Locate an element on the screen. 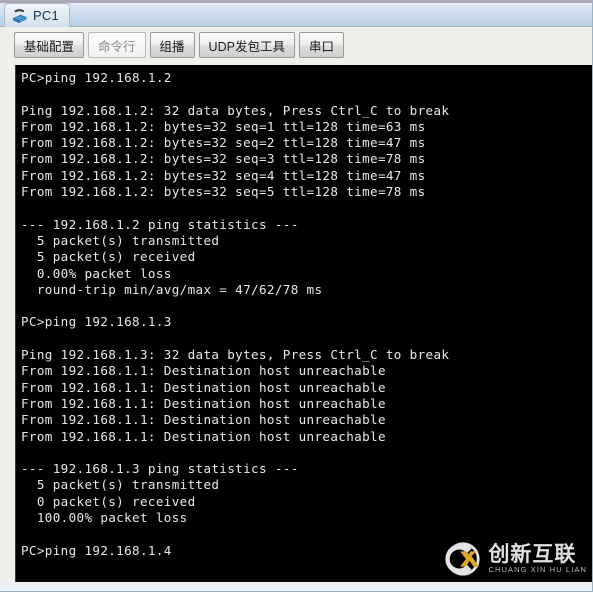 The height and width of the screenshot is (592, 593). terminal-line: 0 packet(s) received is located at coordinates (108, 501).